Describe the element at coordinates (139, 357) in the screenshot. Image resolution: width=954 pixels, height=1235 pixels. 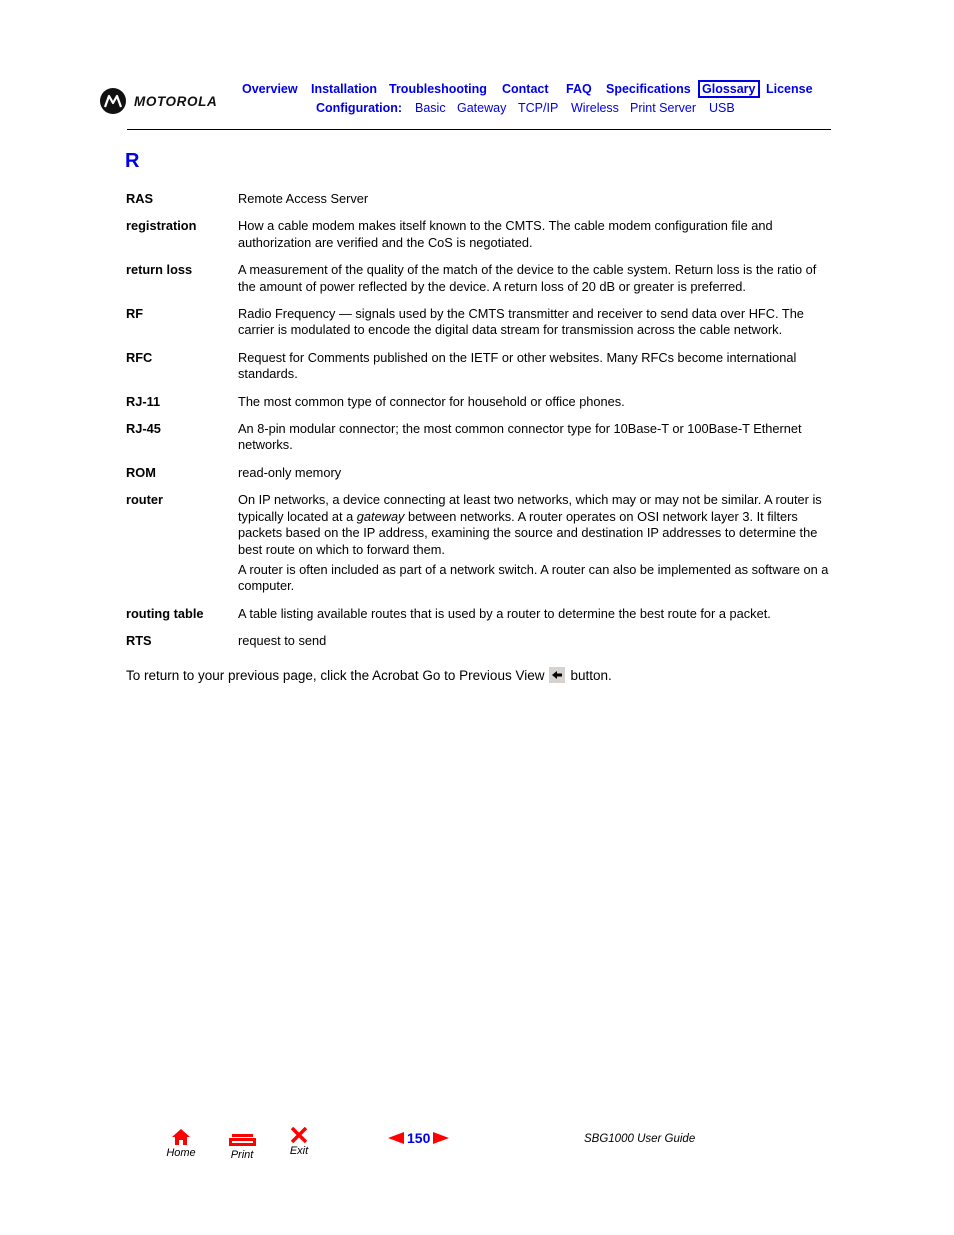
I see `glossary-term: RFC` at that location.